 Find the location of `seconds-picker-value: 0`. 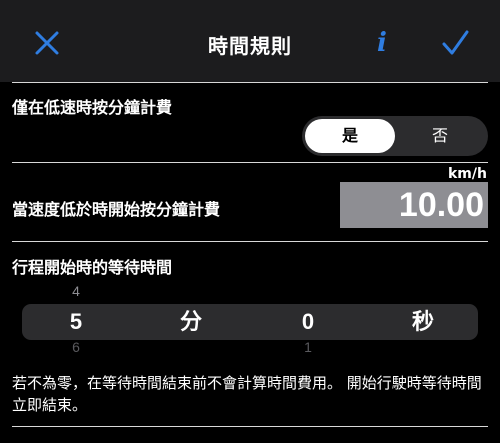

seconds-picker-value: 0 is located at coordinates (308, 322).